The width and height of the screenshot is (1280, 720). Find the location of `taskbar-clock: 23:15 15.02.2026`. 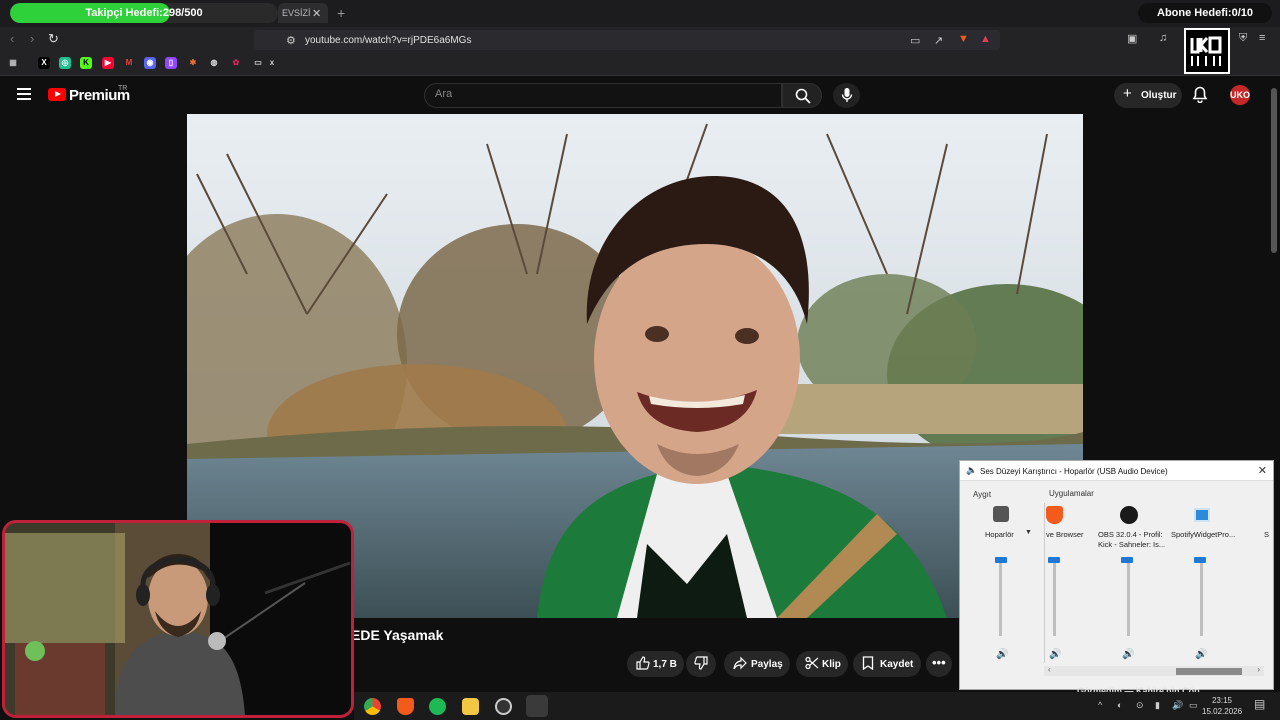

taskbar-clock: 23:15 15.02.2026 is located at coordinates (1222, 706).